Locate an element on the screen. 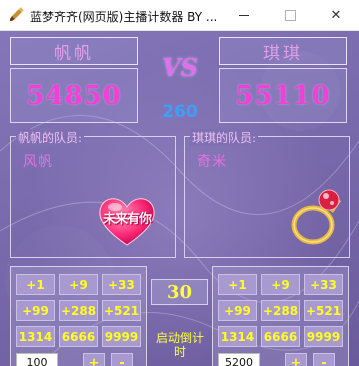 This screenshot has width=359, height=366. close-button: ✕ is located at coordinates (336, 15).